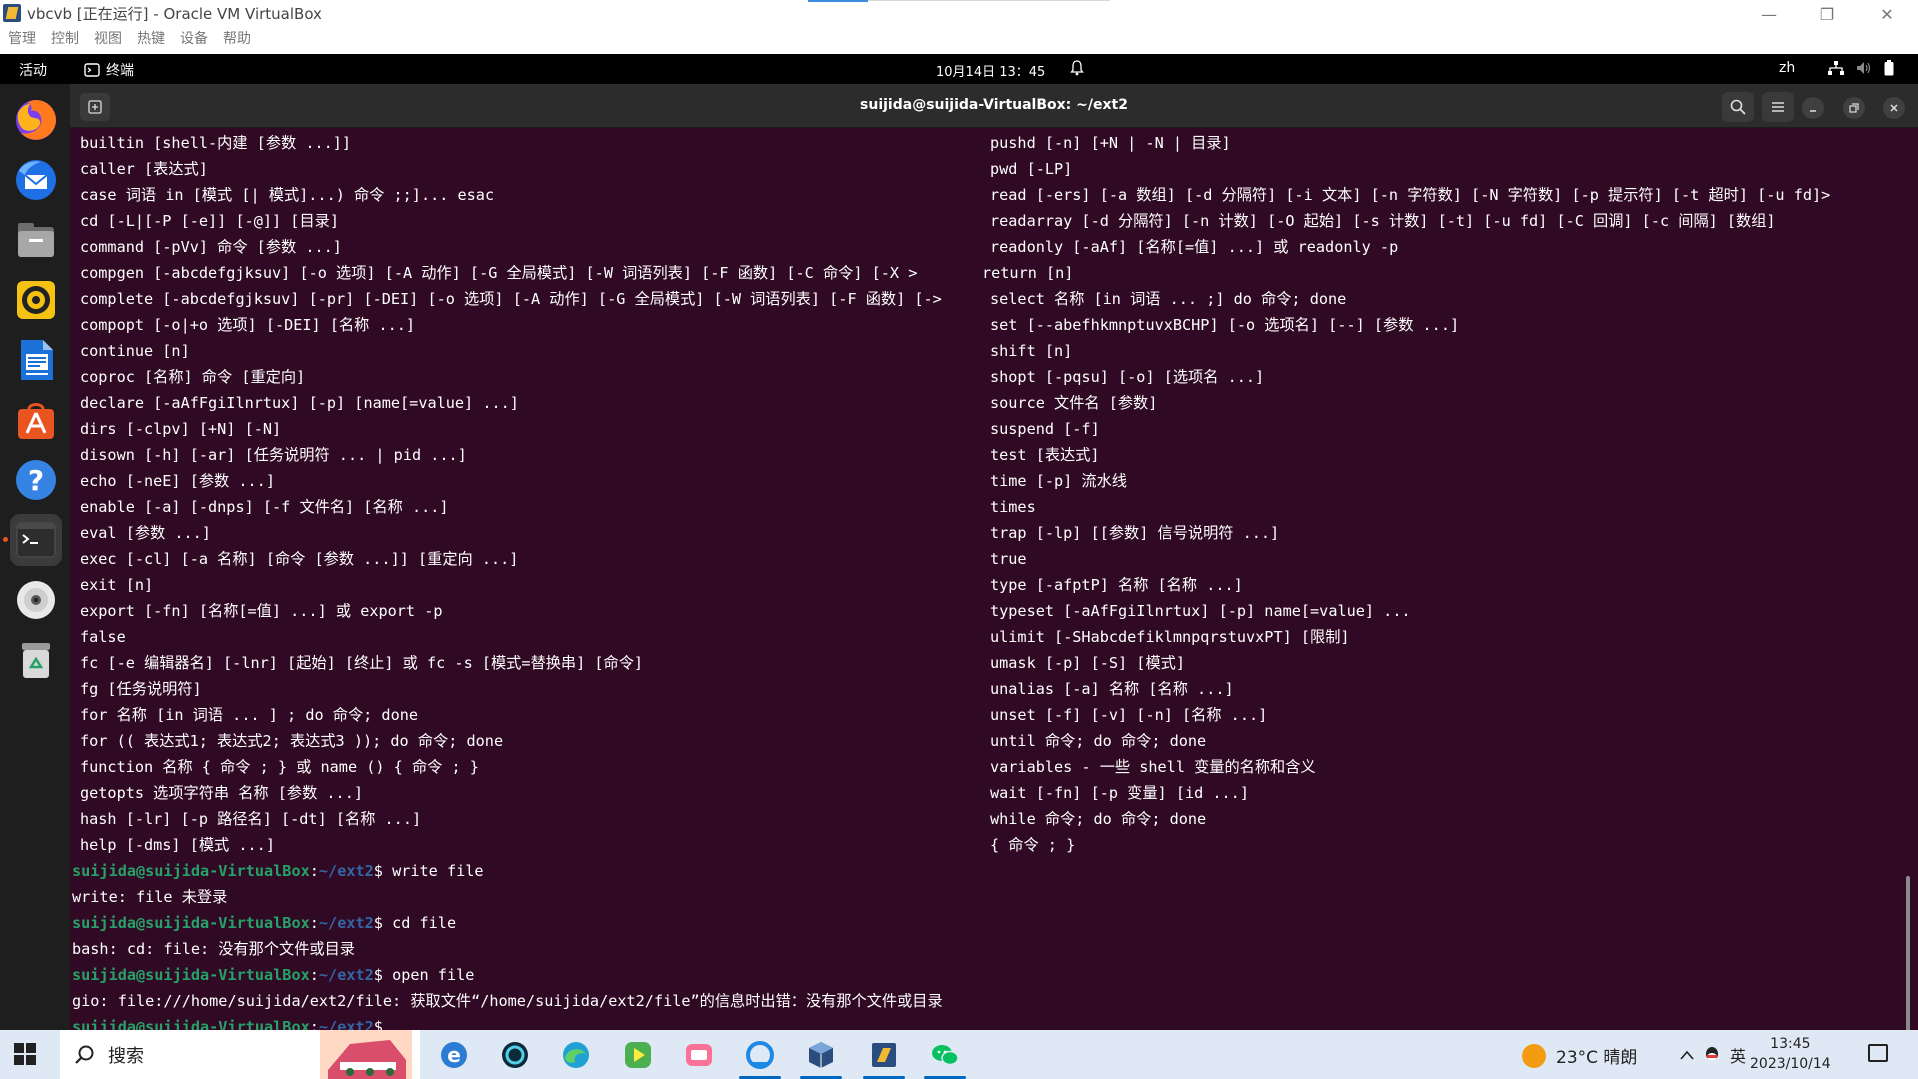 The image size is (1918, 1079). What do you see at coordinates (177, 481) in the screenshot?
I see `terminal-line: echo [-neE] [参数 ...]` at bounding box center [177, 481].